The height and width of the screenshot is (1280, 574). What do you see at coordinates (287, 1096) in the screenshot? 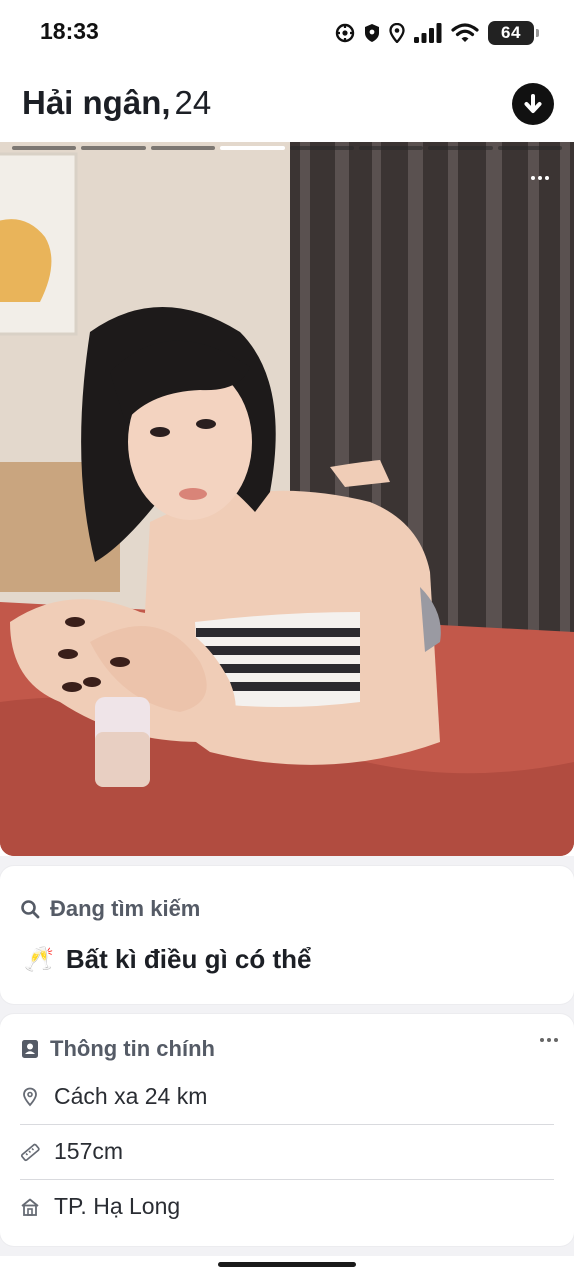
I see `info-row-distance: Cách xa 24 km` at bounding box center [287, 1096].